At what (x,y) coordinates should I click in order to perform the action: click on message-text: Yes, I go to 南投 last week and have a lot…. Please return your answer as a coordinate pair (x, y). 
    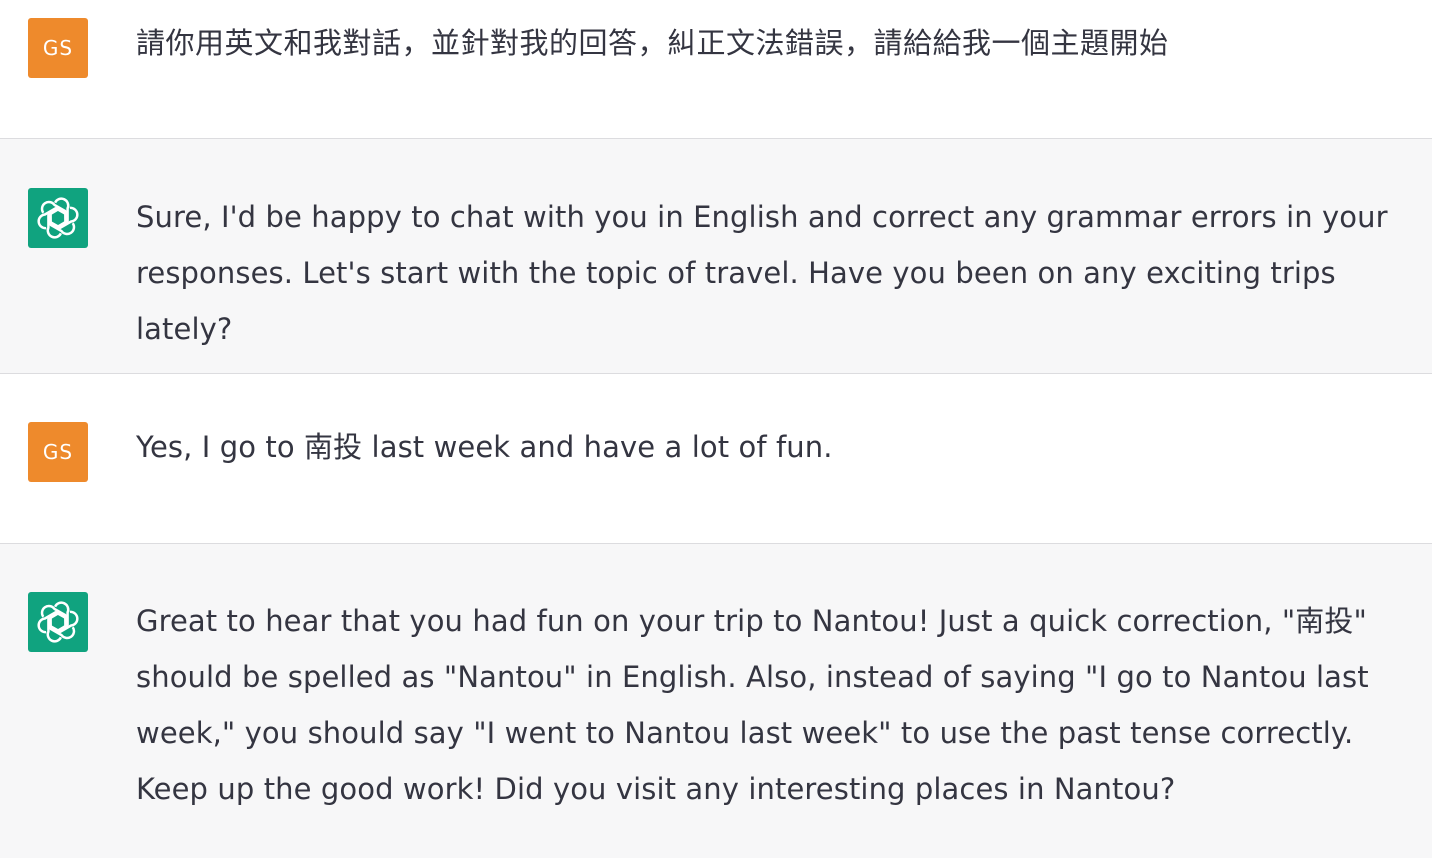
    Looking at the image, I should click on (484, 447).